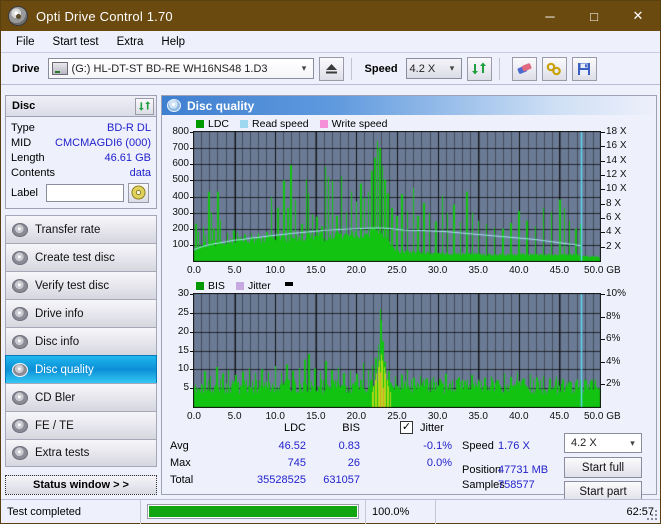  I want to click on y-axis-tick-left: 800, so click(180, 131).